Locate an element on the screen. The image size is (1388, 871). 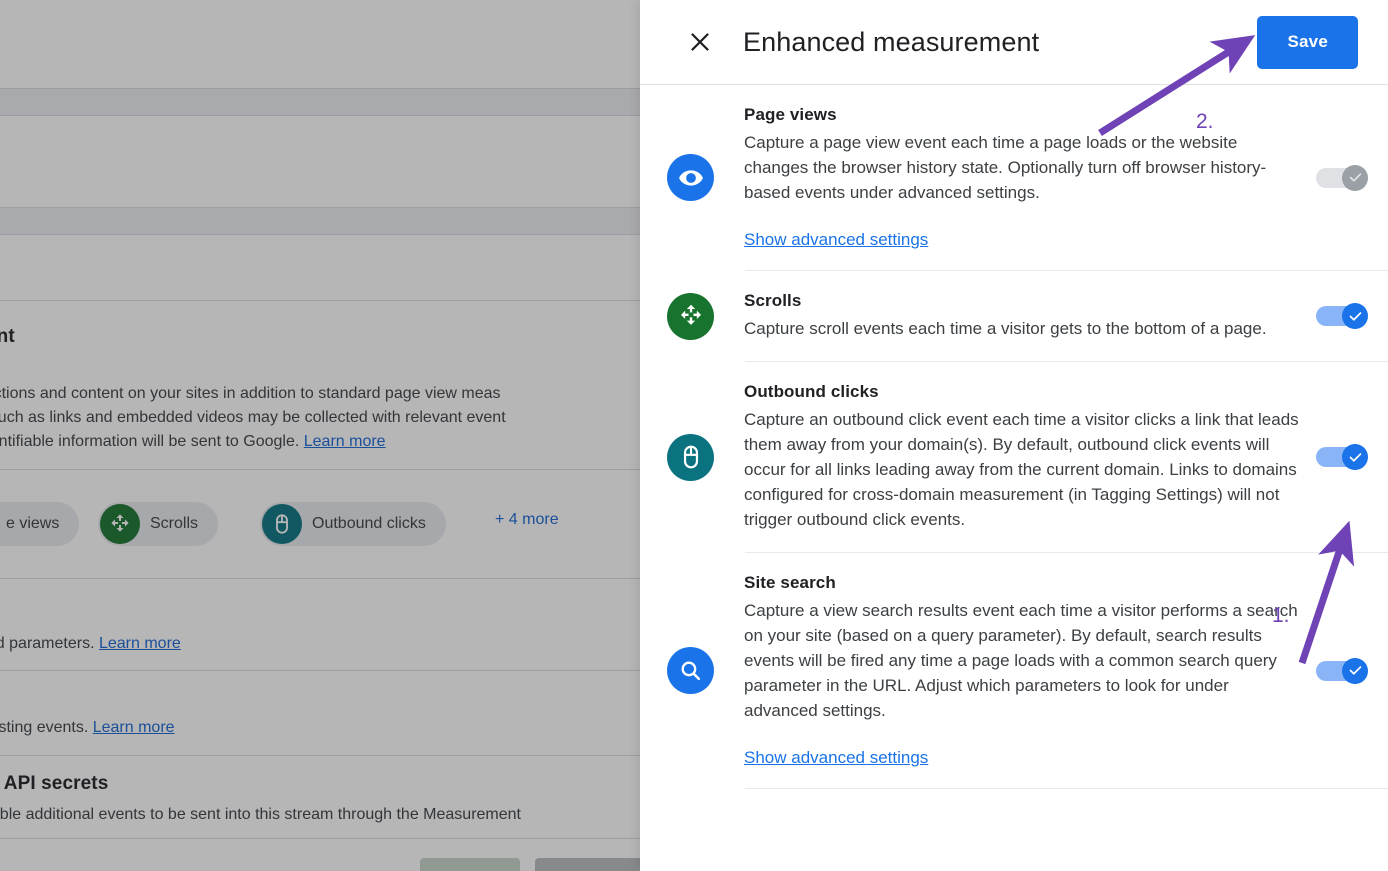
toggle-outbound-clicks is located at coordinates (1342, 457).